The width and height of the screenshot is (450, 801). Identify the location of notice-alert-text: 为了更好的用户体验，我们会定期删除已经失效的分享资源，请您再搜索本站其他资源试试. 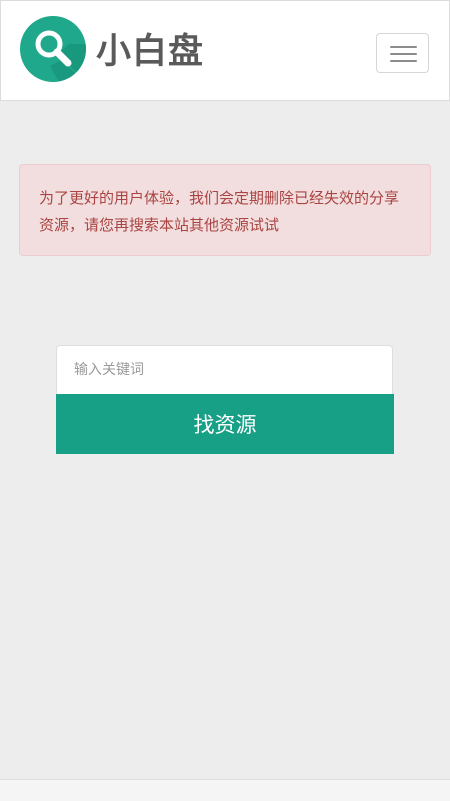
(219, 211).